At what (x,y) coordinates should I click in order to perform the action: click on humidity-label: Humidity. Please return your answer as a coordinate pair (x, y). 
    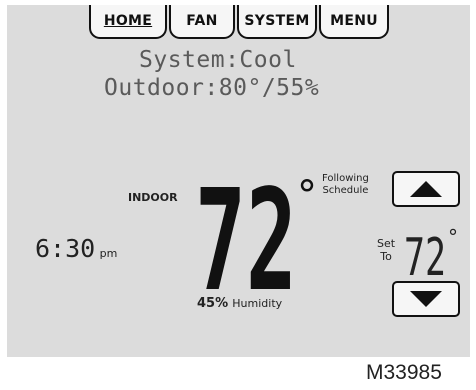
    Looking at the image, I should click on (257, 303).